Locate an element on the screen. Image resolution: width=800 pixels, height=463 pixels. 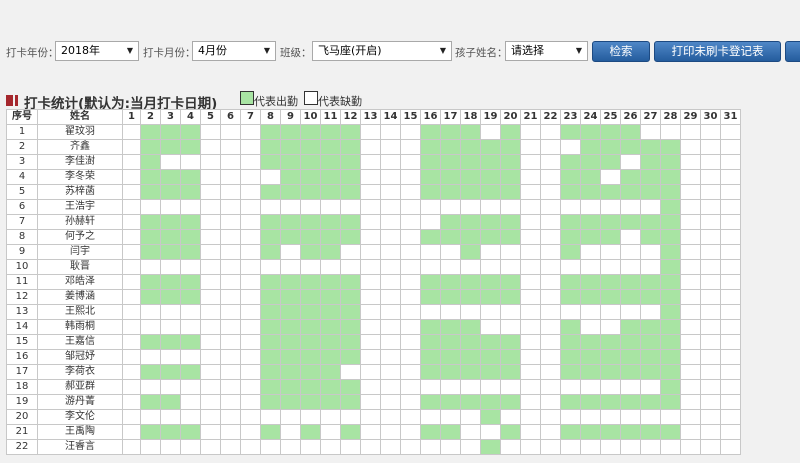
table-row: 4 李冬荣 is located at coordinates (373, 177).